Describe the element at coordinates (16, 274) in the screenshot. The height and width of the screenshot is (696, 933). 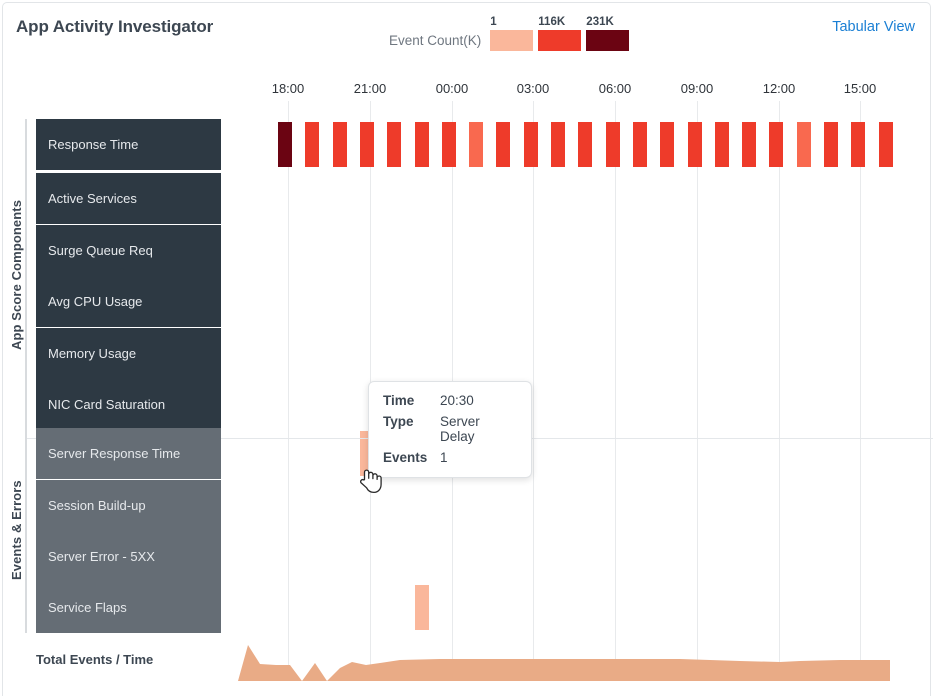
I see `group-axis-label: App Score Components` at that location.